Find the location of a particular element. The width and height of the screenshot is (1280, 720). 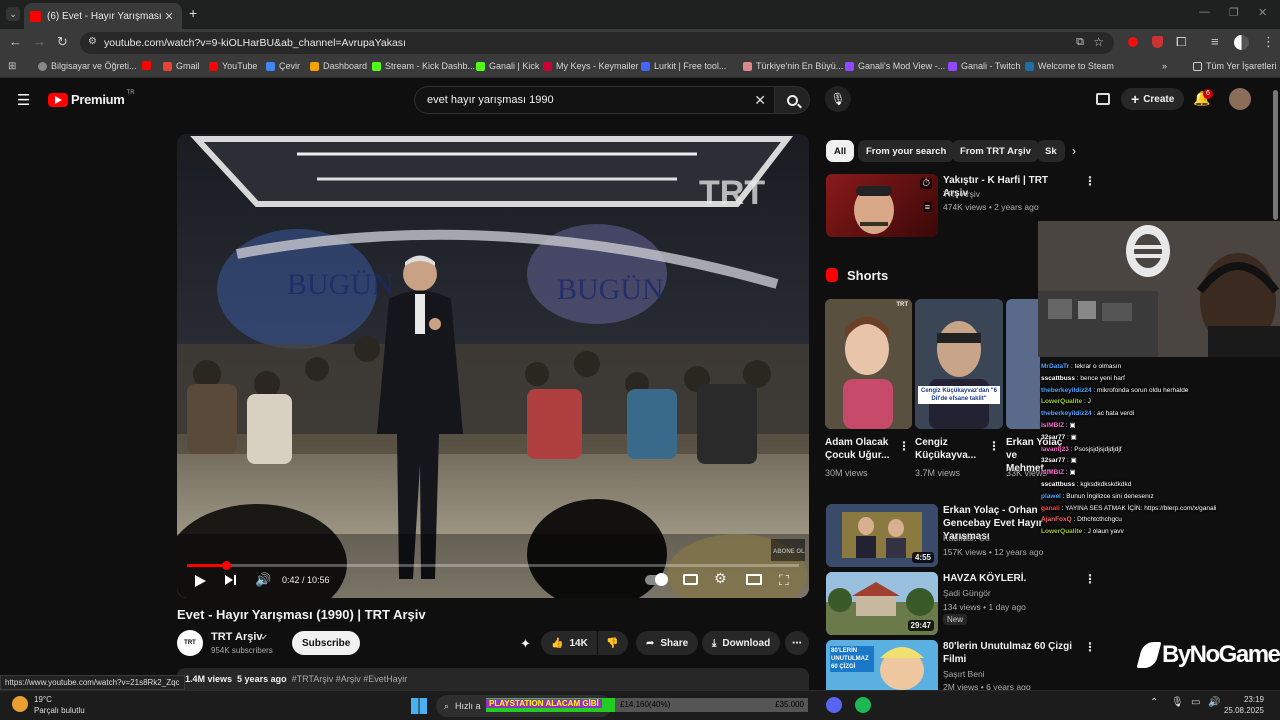

ai-sparkle-icon: ✦ is located at coordinates (525, 644).